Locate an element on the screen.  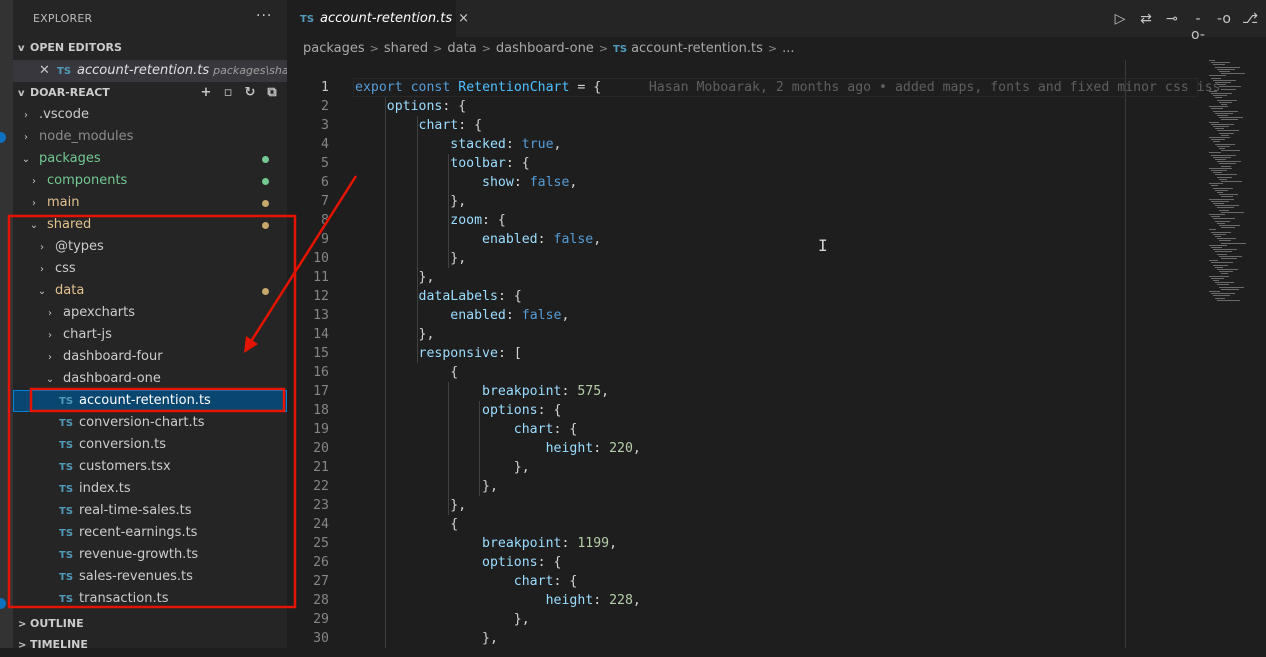
collapse-all-icon: ⧉ is located at coordinates (272, 93).